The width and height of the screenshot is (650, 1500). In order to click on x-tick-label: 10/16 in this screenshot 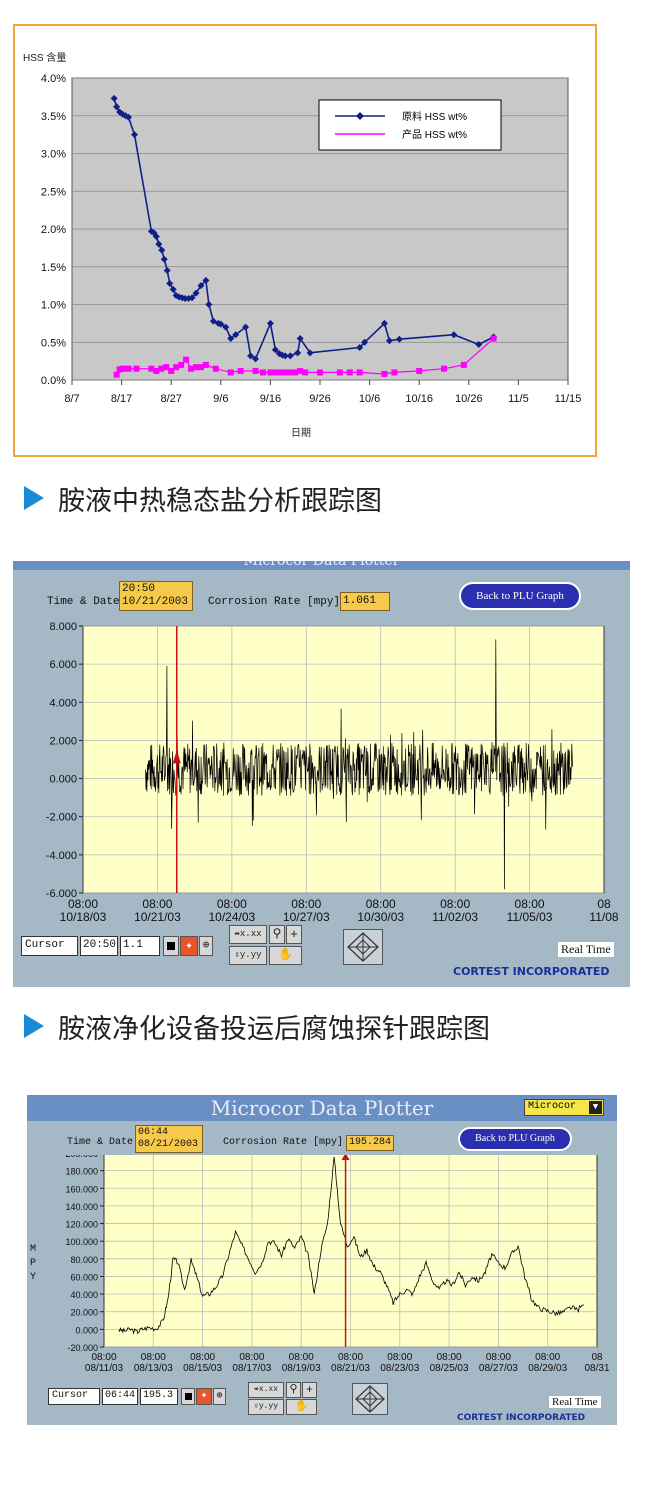, I will do `click(419, 399)`.